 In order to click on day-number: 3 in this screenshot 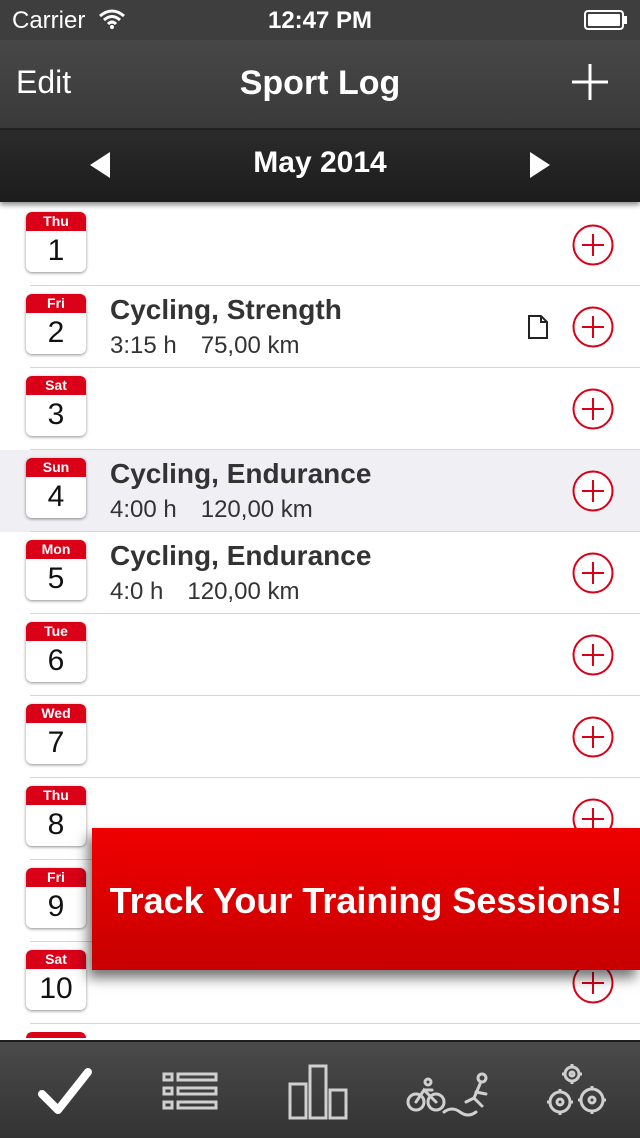, I will do `click(56, 414)`.